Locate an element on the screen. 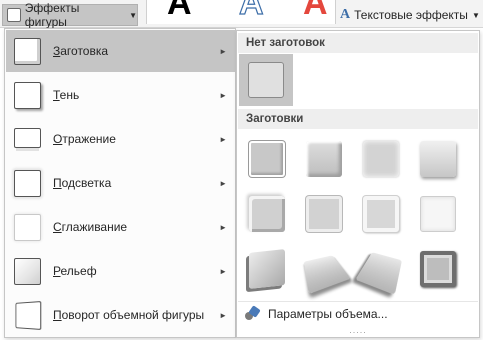 Image resolution: width=483 pixels, height=340 pixels. glow-icon is located at coordinates (27, 183).